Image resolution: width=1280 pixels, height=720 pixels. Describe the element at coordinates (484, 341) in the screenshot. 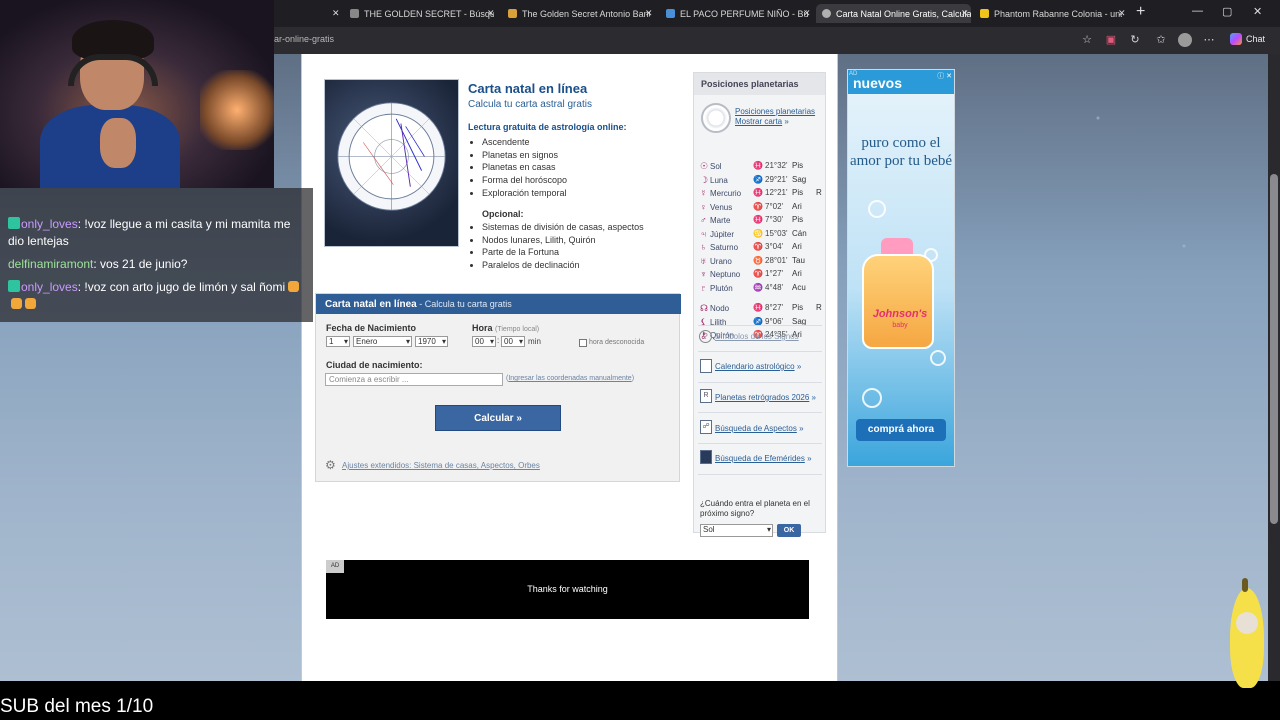

I see `hour-select: 00` at that location.